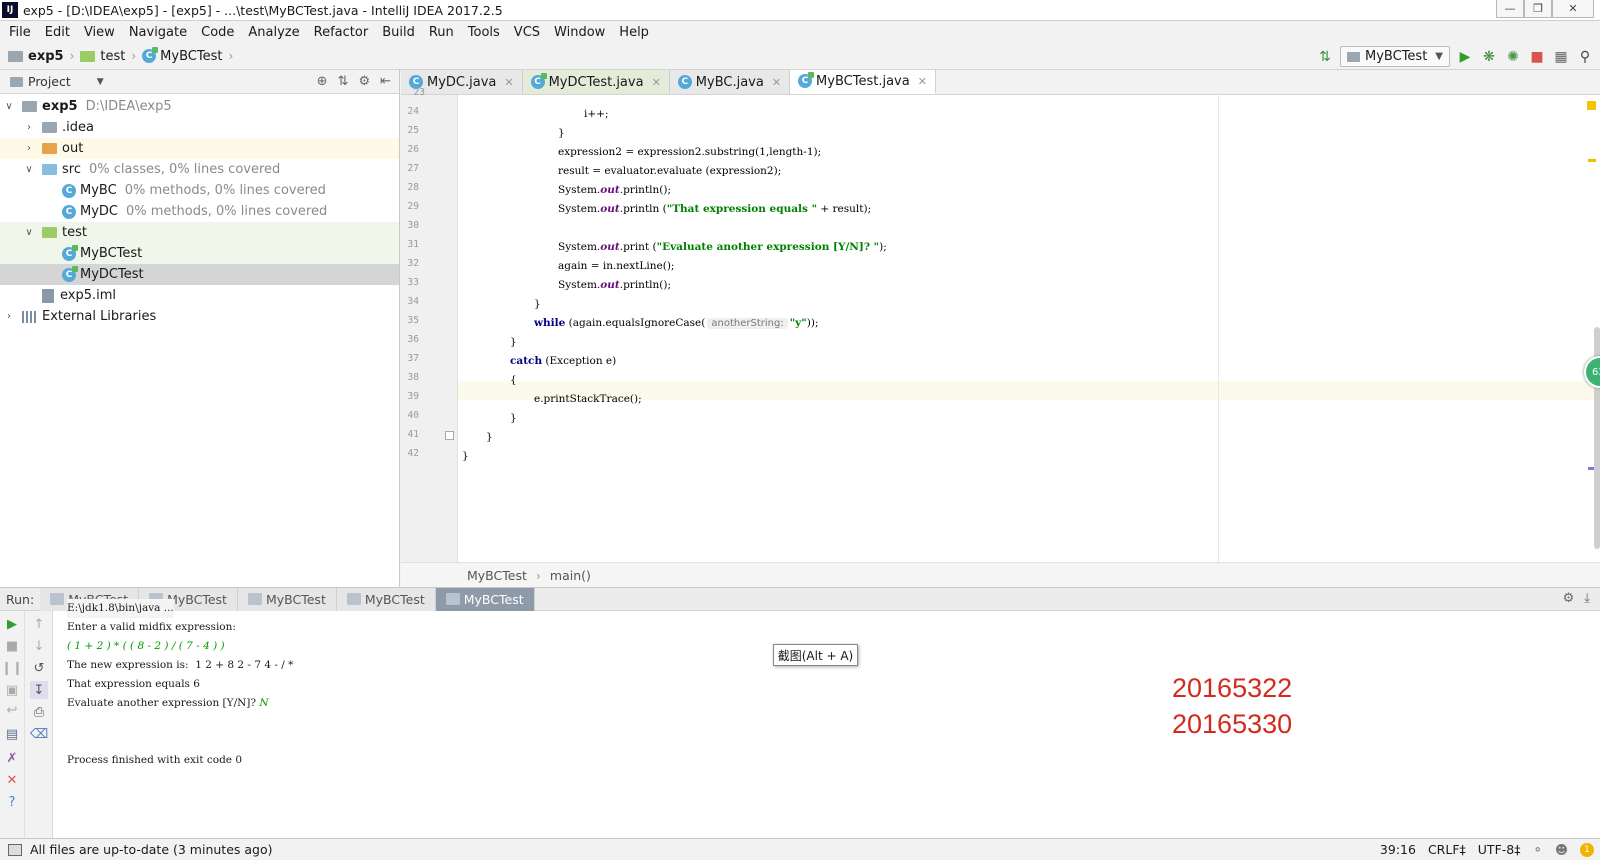  I want to click on encoding-select: UTF-8‡, so click(1499, 849).